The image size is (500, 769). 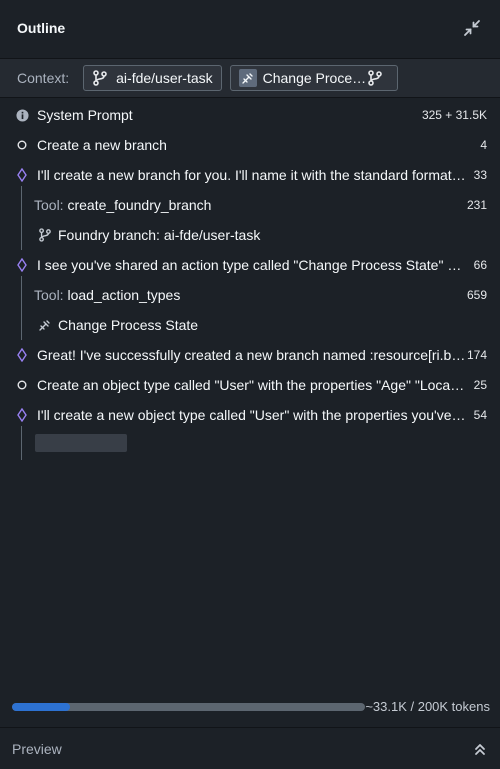 What do you see at coordinates (480, 175) in the screenshot?
I see `token-count: 33` at bounding box center [480, 175].